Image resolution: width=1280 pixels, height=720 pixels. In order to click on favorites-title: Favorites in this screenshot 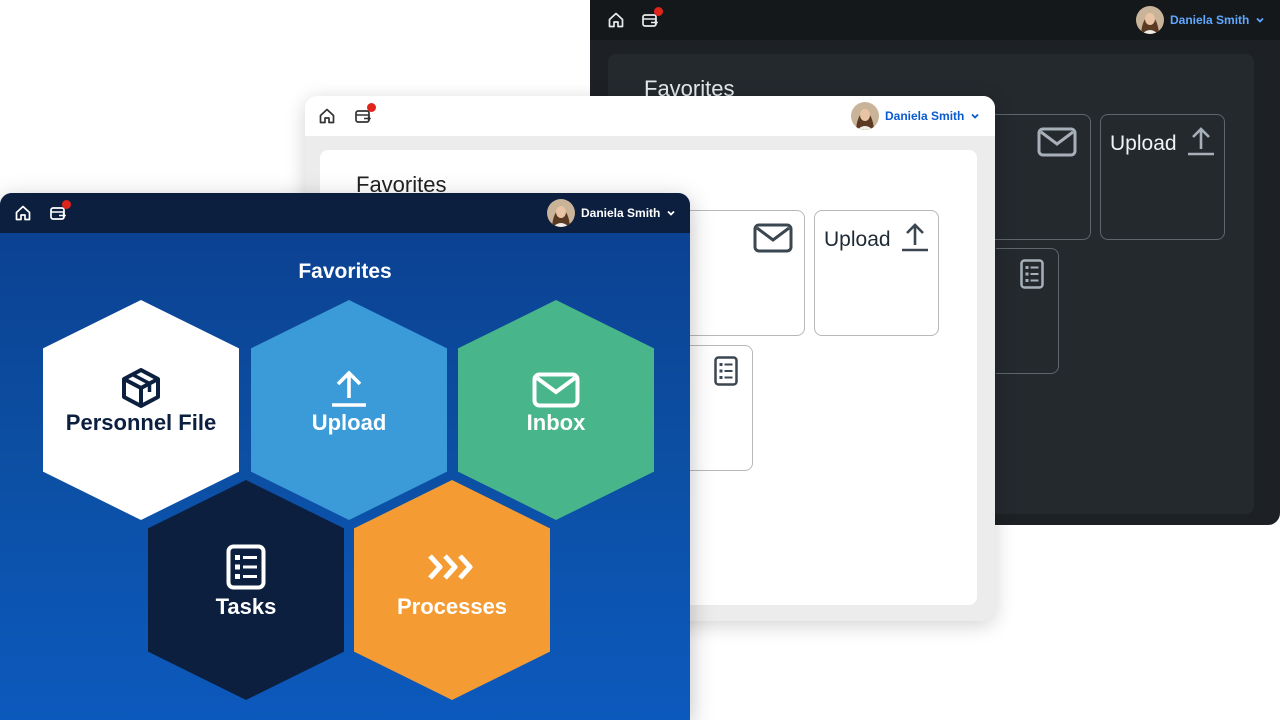, I will do `click(345, 271)`.